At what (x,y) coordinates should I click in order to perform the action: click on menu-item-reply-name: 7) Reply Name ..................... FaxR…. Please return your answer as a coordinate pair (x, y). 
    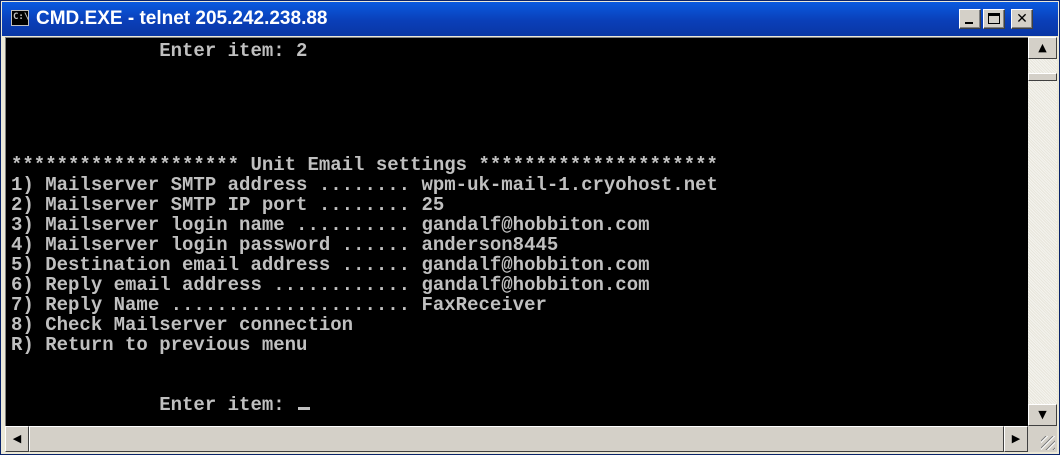
    Looking at the image, I should click on (279, 305).